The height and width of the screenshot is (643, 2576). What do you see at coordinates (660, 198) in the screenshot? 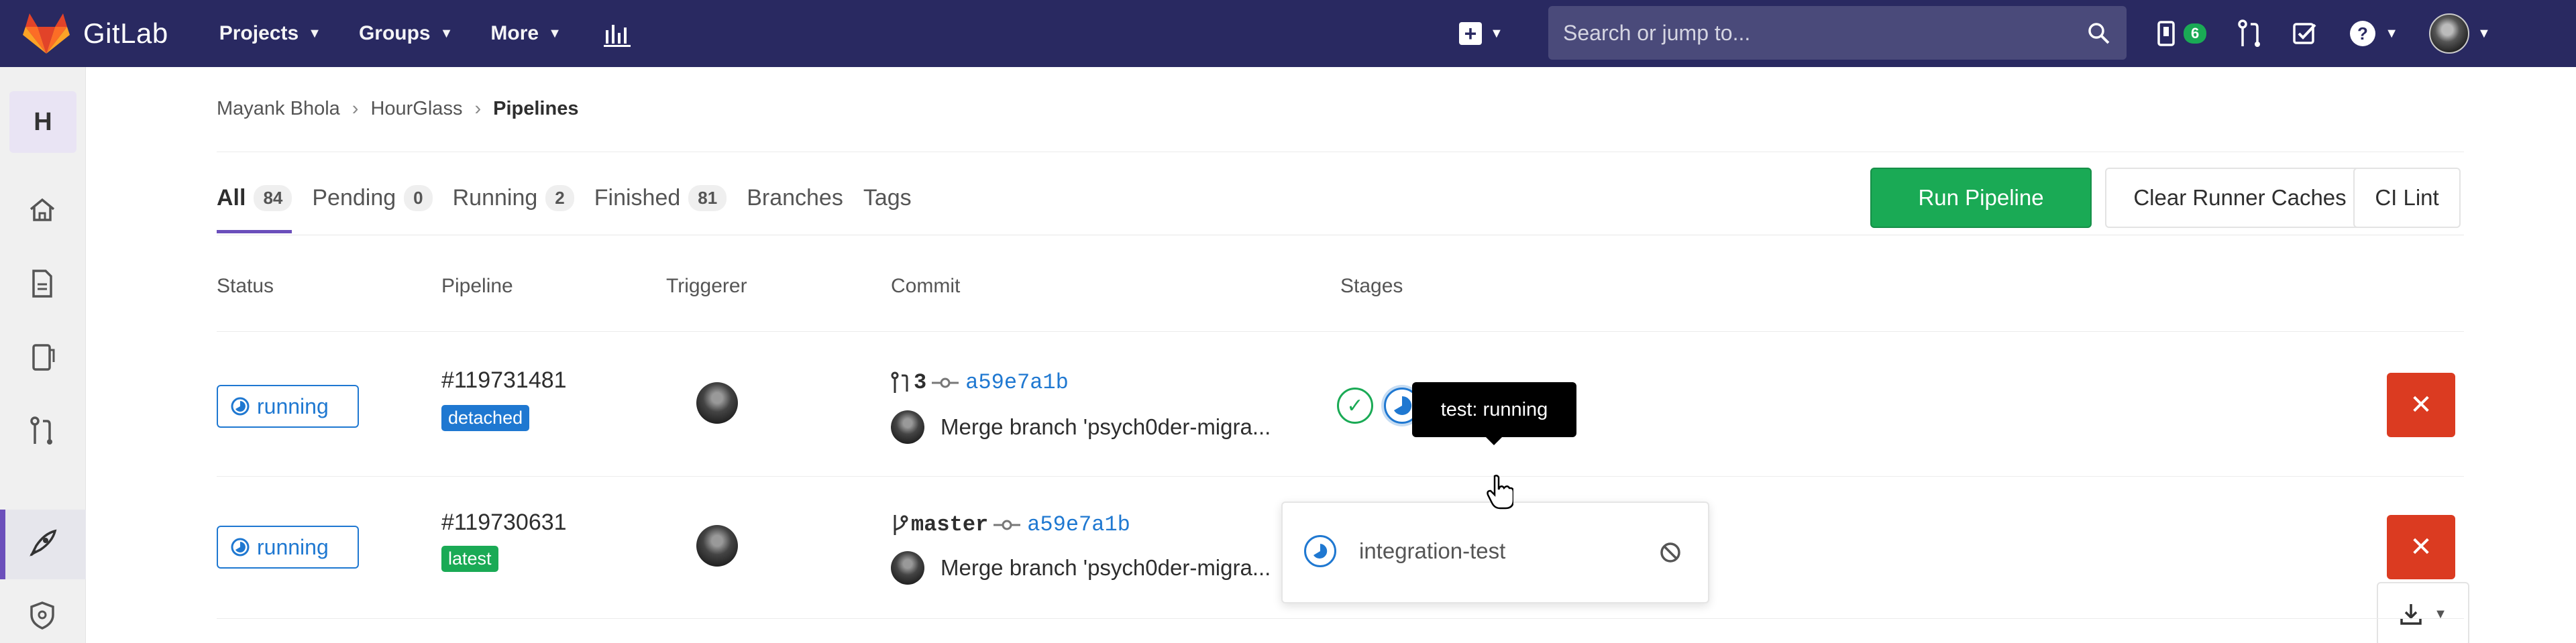
I see `tab-finished: Finished 81` at bounding box center [660, 198].